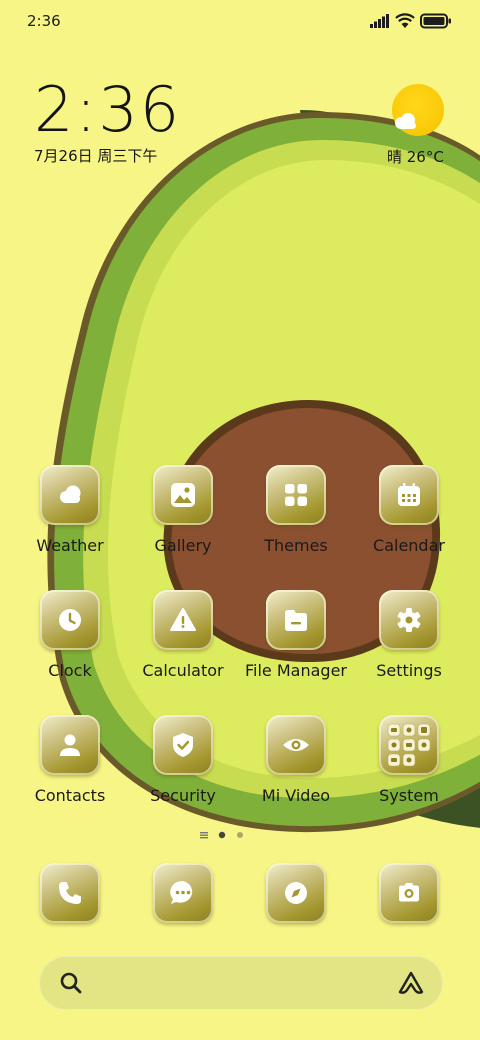 The width and height of the screenshot is (480, 1040). I want to click on calculator-icon, so click(183, 619).